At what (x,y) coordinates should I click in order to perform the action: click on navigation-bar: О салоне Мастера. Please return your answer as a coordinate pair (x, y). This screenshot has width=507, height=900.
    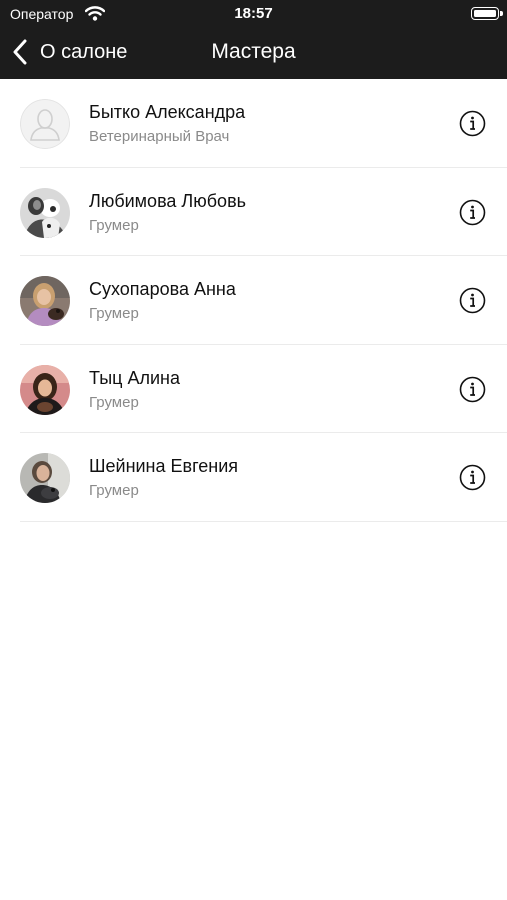
    Looking at the image, I should click on (253, 53).